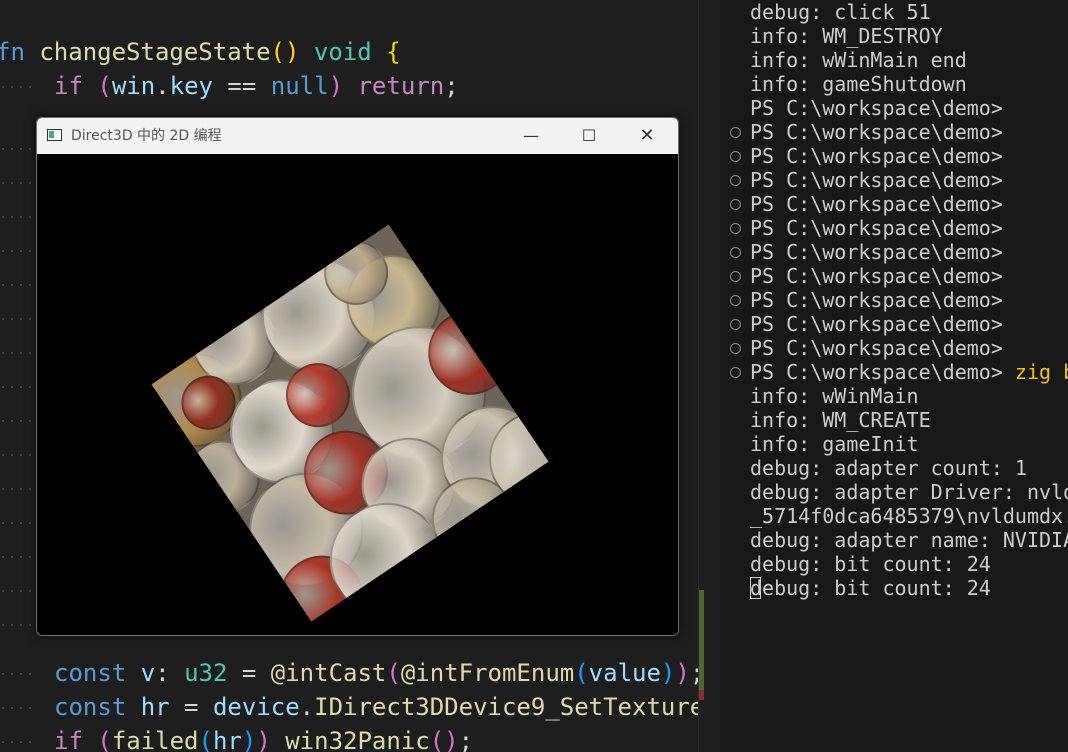  I want to click on terminal-line: info: gameShutdown, so click(858, 84).